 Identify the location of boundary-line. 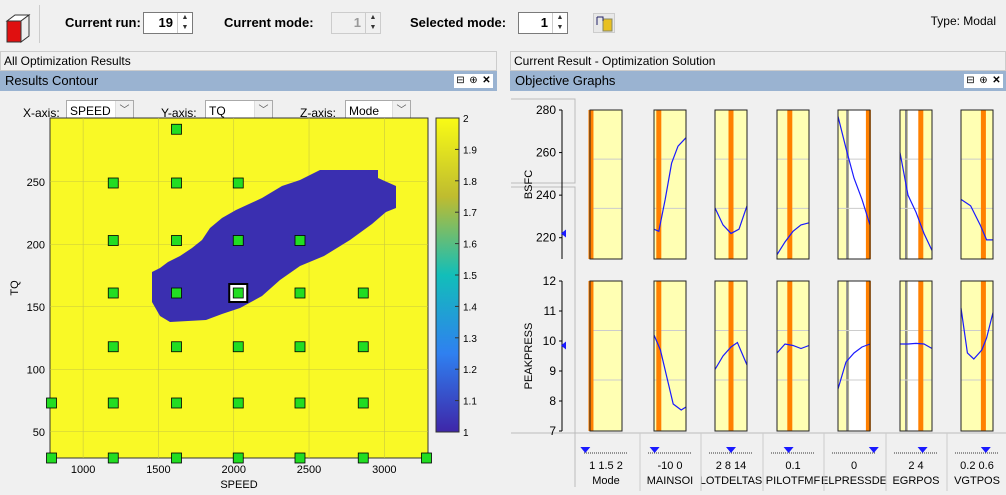
(847, 184).